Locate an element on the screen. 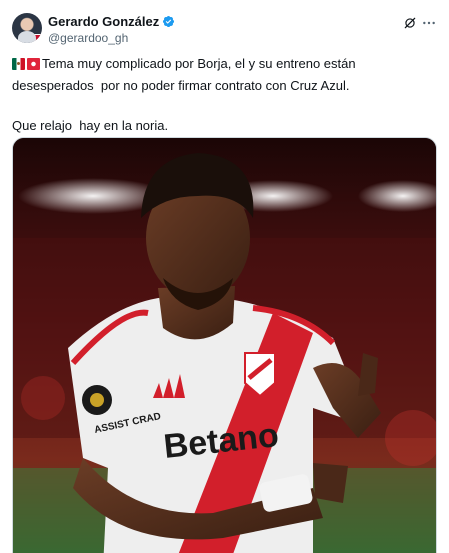  verified-badge-icon is located at coordinates (169, 21).